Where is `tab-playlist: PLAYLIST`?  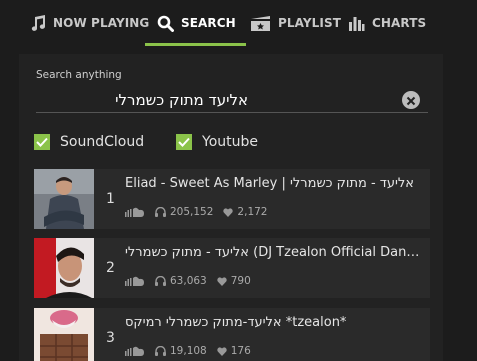
tab-playlist: PLAYLIST is located at coordinates (295, 23).